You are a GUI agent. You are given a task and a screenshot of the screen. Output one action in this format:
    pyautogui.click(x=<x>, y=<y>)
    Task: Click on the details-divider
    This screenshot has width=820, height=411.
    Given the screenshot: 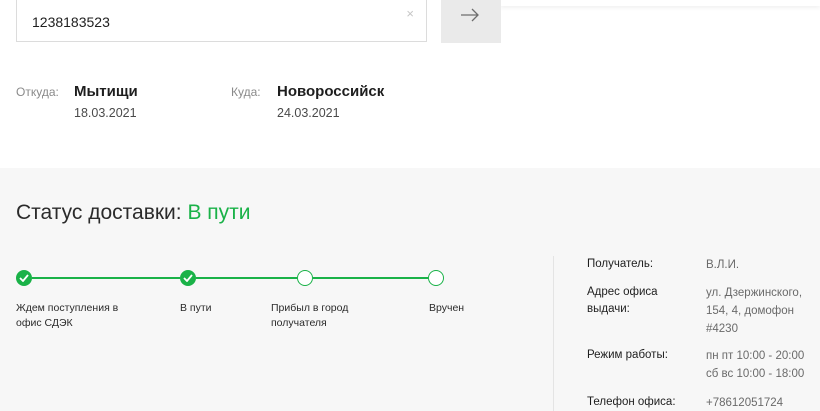 What is the action you would take?
    pyautogui.click(x=553, y=333)
    